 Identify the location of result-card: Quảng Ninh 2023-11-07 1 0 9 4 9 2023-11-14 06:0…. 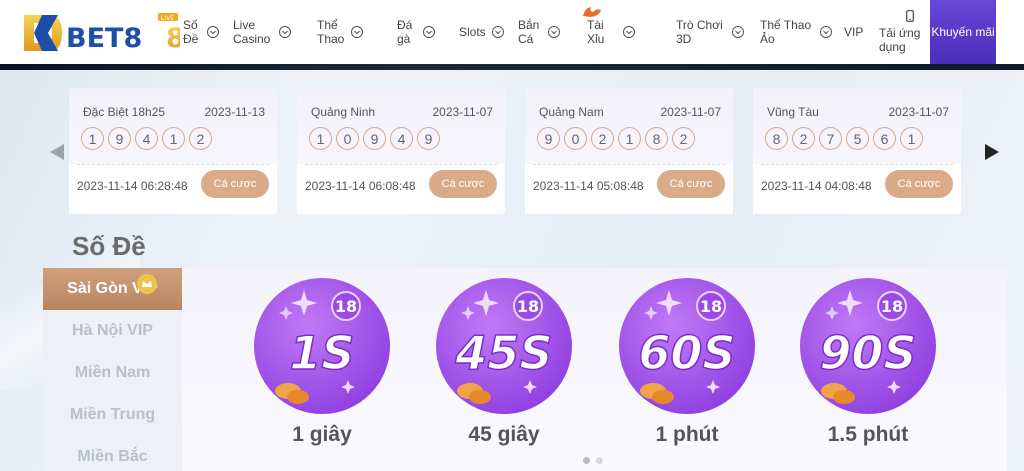
(401, 151).